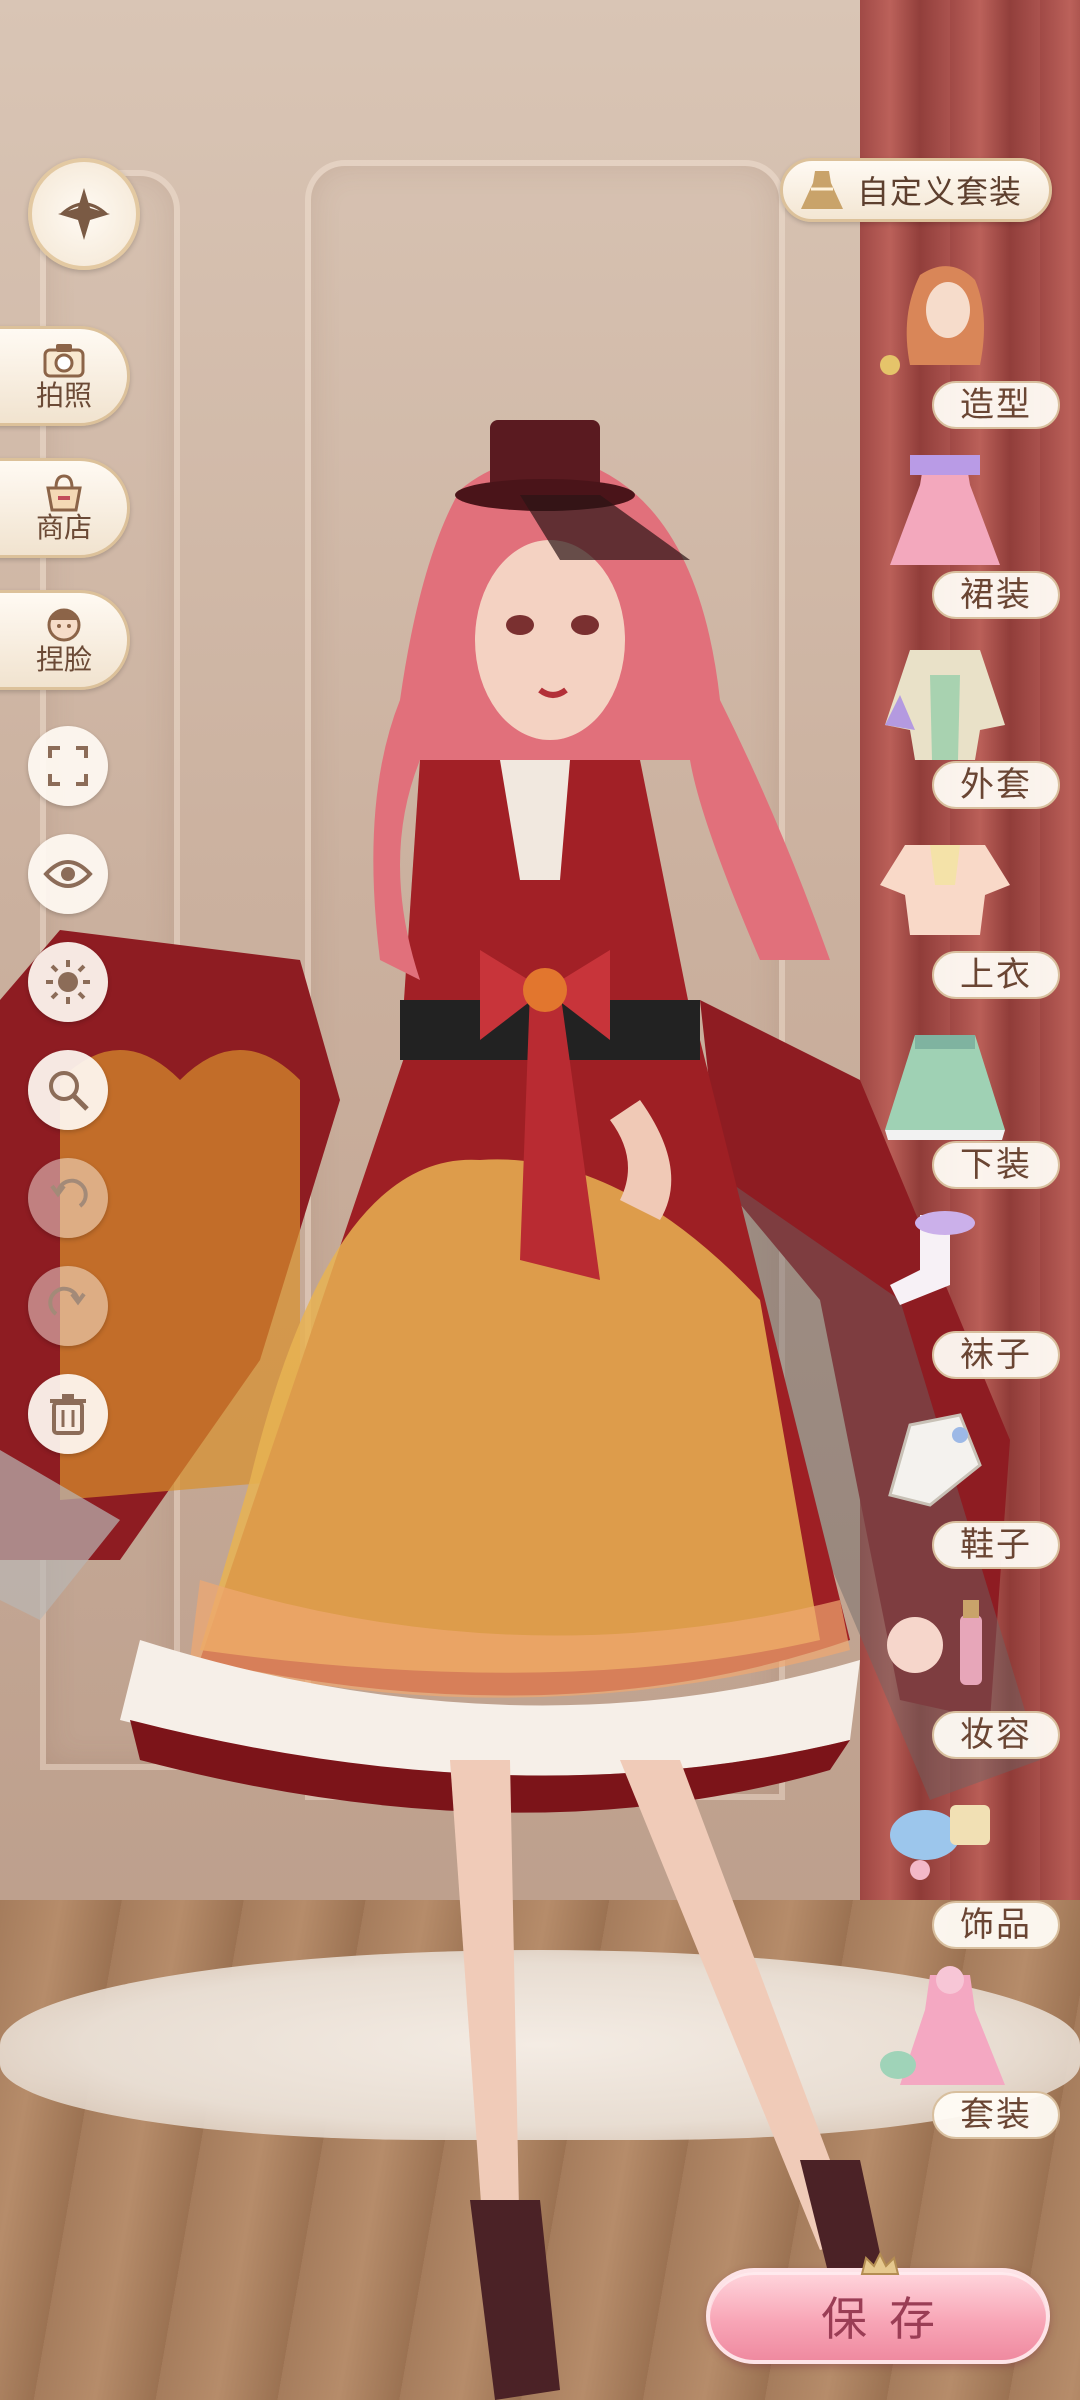 This screenshot has height=2400, width=1080. I want to click on trash-icon, so click(68, 1414).